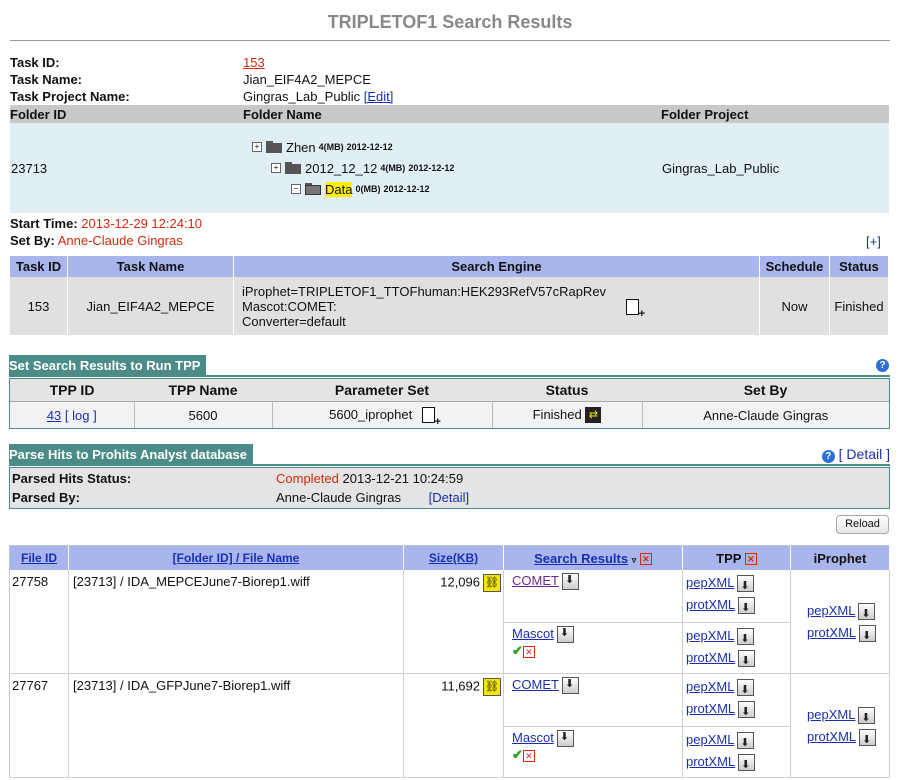 This screenshot has height=780, width=900. What do you see at coordinates (294, 321) in the screenshot?
I see `engine-line: Converter=default` at bounding box center [294, 321].